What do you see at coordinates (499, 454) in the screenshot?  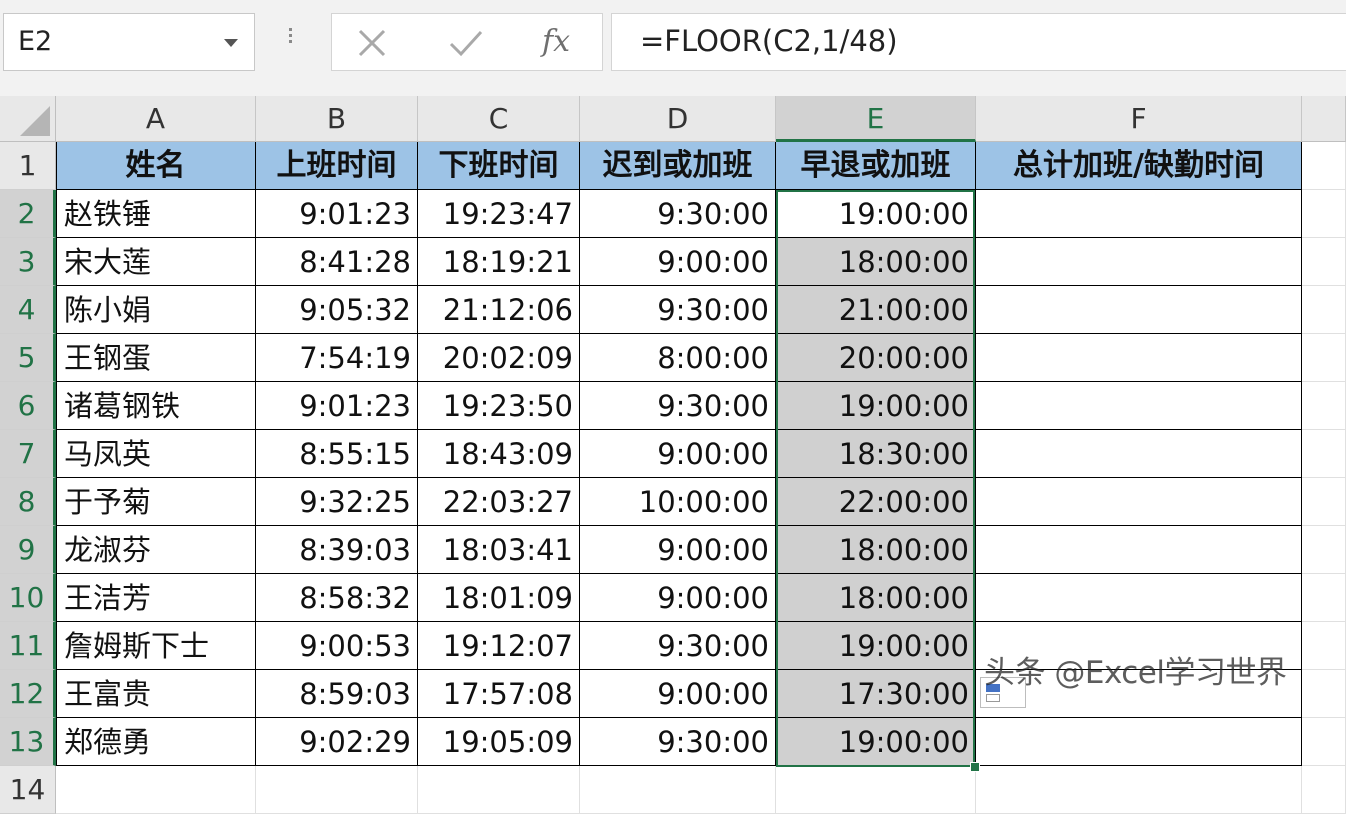 I see `table-cell: 18:43:09` at bounding box center [499, 454].